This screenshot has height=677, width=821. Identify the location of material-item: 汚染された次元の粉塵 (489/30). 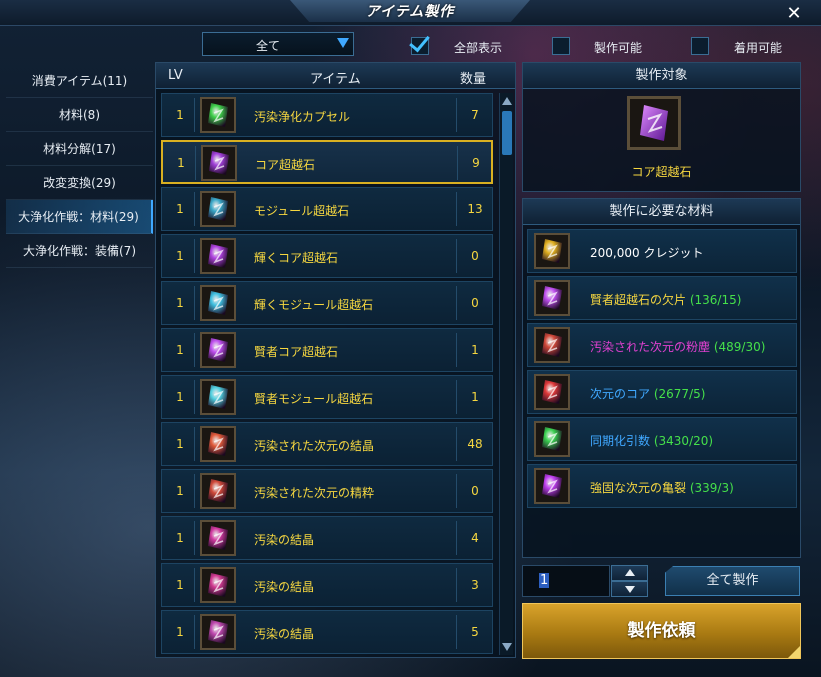
(662, 345).